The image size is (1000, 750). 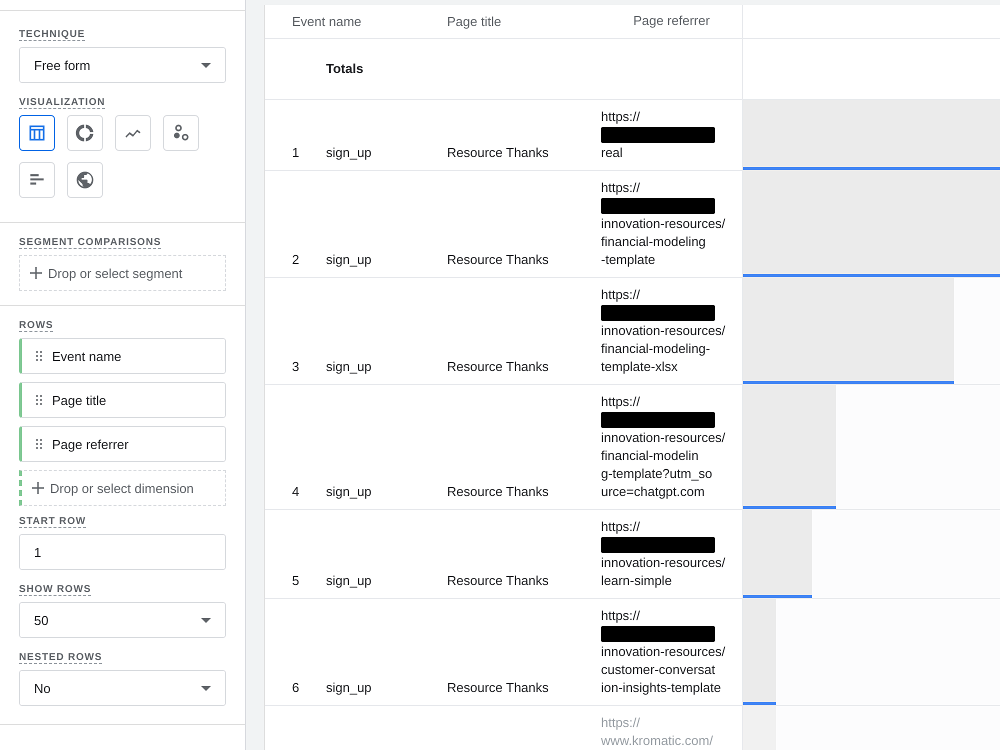 I want to click on row-number: 1, so click(x=296, y=153).